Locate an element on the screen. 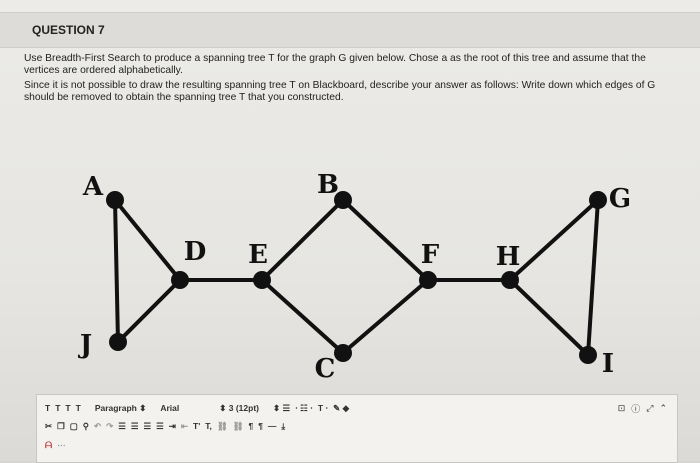 The image size is (700, 463). strikethrough-text-button: T is located at coordinates (78, 408).